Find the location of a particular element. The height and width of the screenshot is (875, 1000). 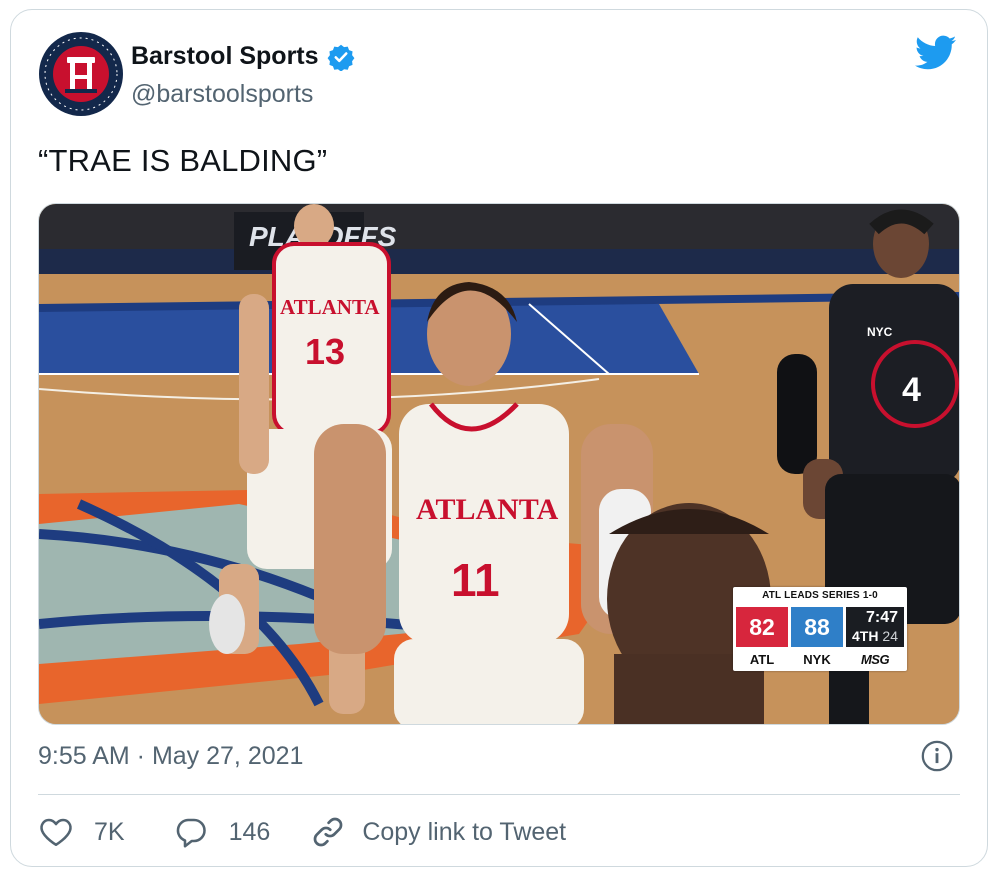

jersey-team-nyc: NYC is located at coordinates (880, 332).